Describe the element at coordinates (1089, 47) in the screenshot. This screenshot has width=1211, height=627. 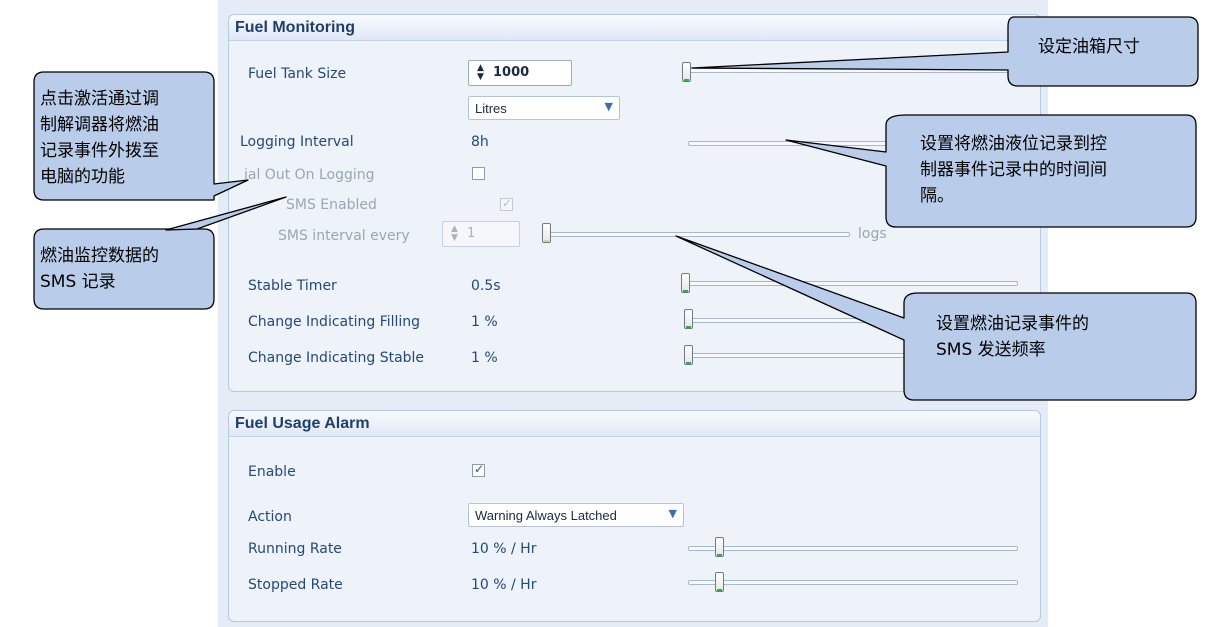
I see `callout-tank-size-text: 设定油箱尺寸` at that location.